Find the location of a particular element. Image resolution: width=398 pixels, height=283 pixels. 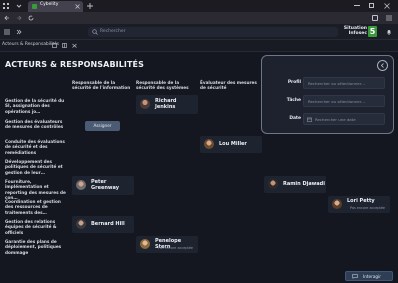

close-window-icon is located at coordinates (387, 6).